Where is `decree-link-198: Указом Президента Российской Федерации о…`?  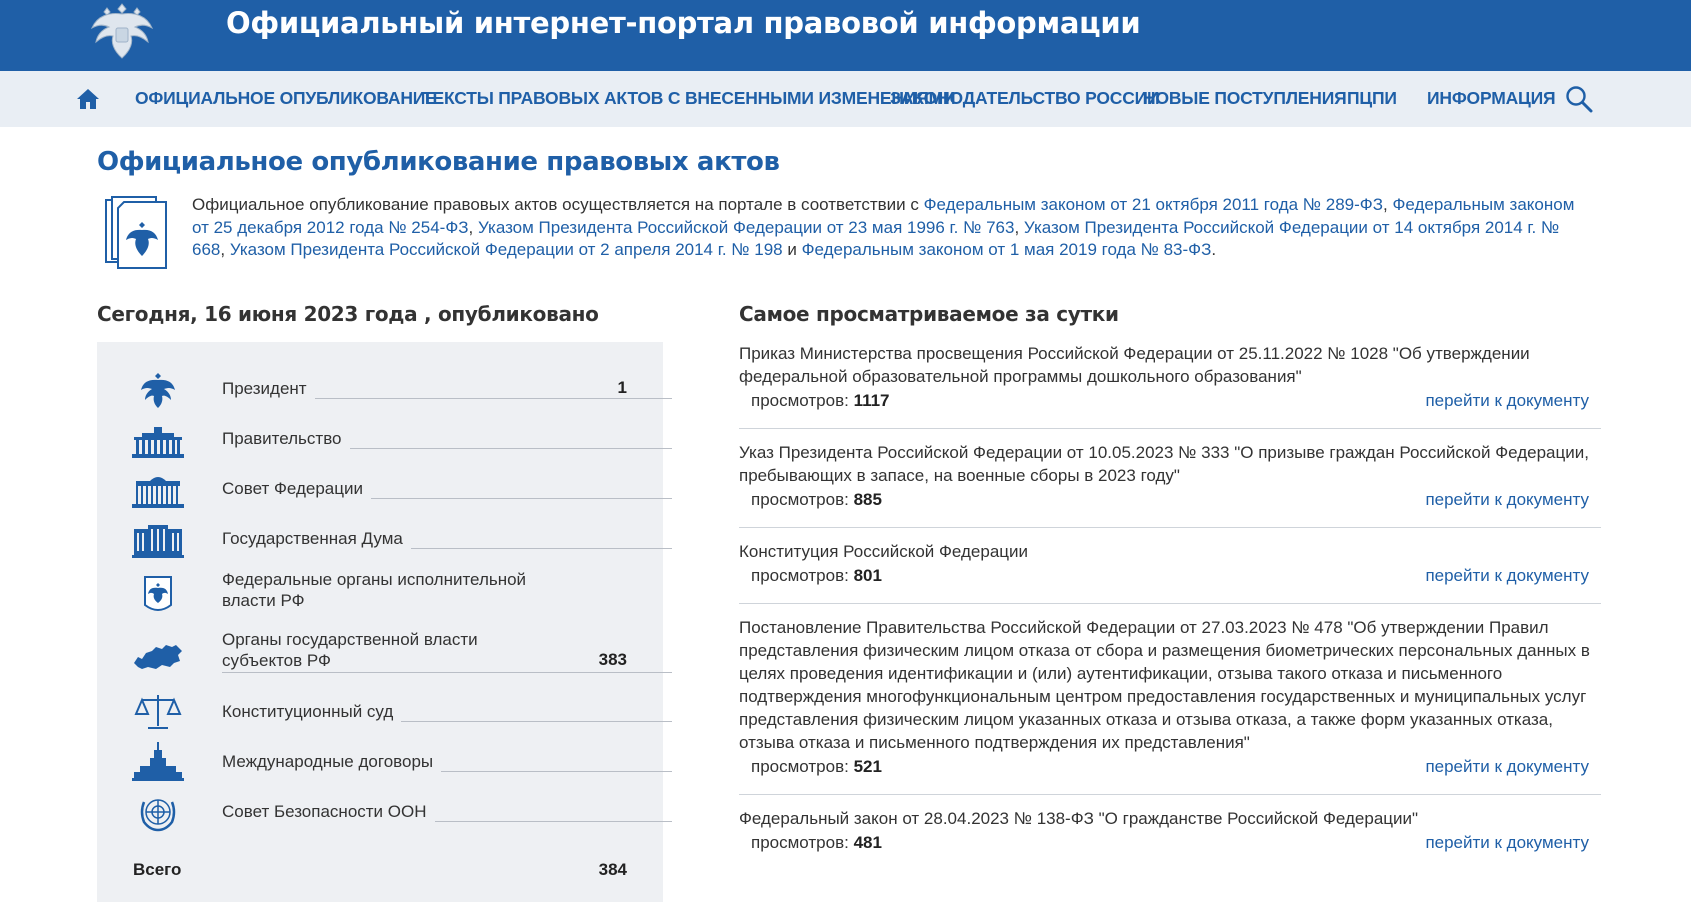 decree-link-198: Указом Президента Российской Федерации о… is located at coordinates (506, 249).